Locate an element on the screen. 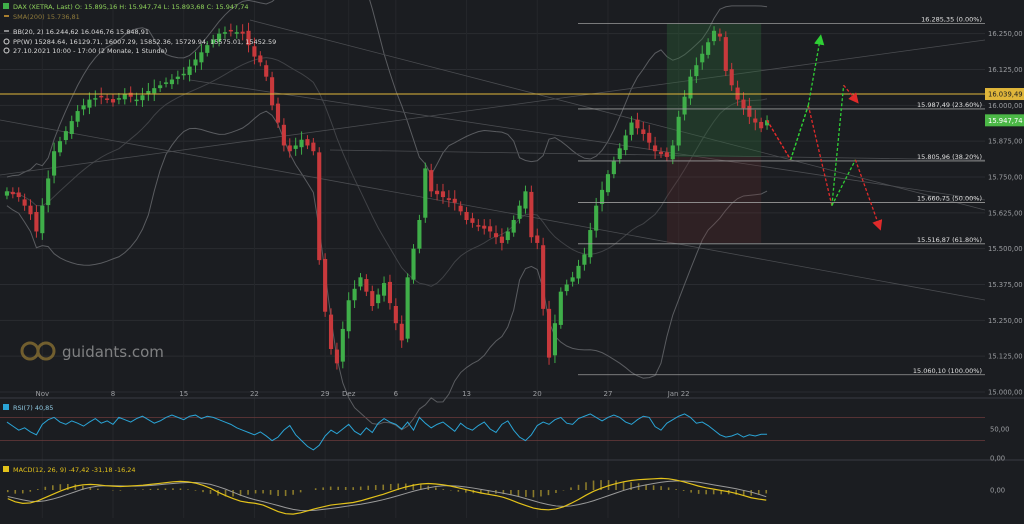  time-tick-label: 27 is located at coordinates (608, 394).